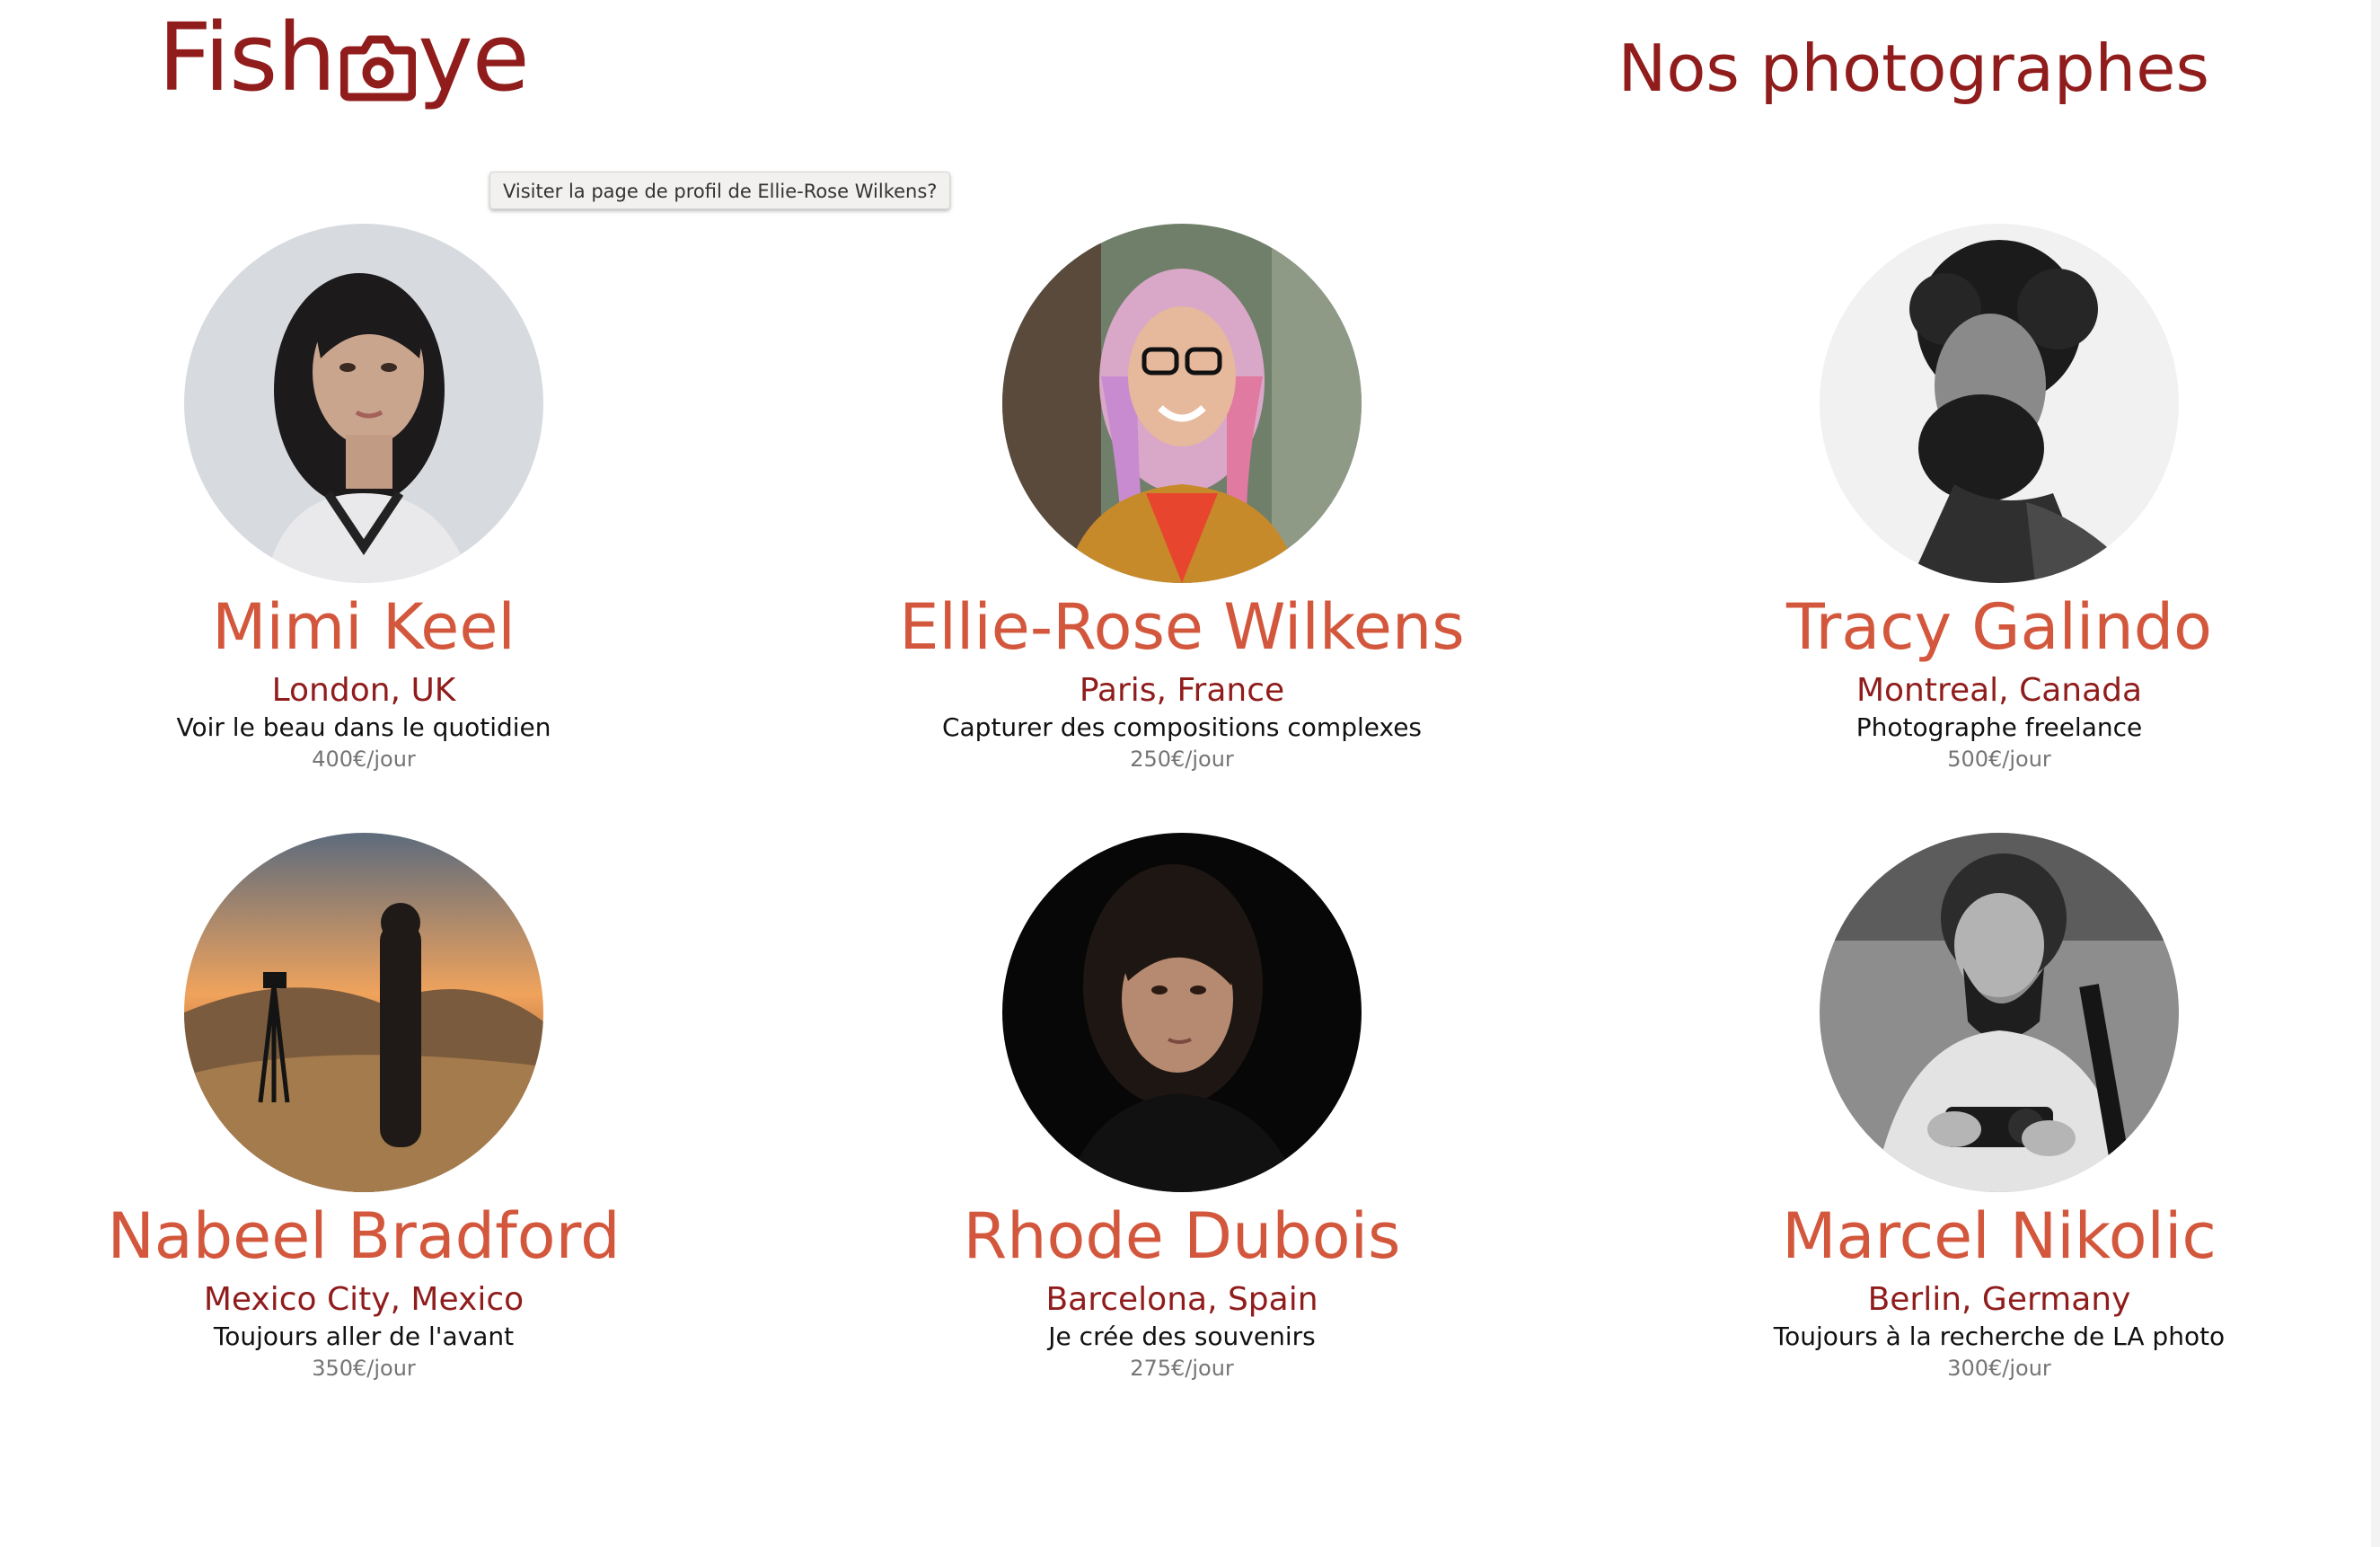 This screenshot has width=2380, height=1547. What do you see at coordinates (363, 1299) in the screenshot?
I see `photographer-location: Mexico City, Mexico` at bounding box center [363, 1299].